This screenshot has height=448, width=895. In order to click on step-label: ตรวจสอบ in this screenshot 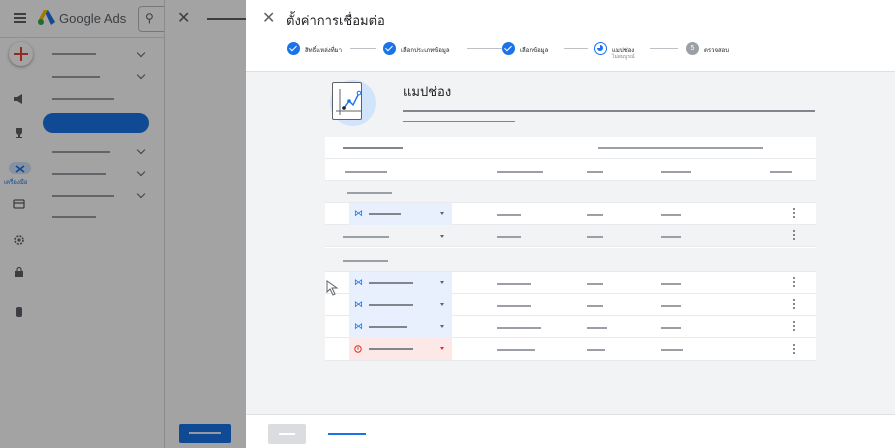, I will do `click(717, 51)`.